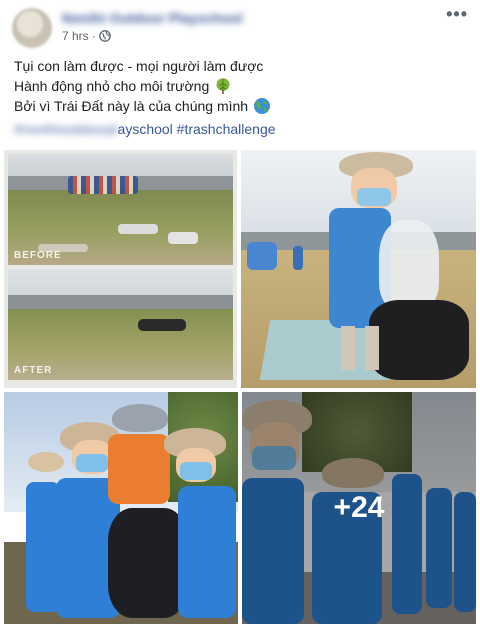 The image size is (480, 627). I want to click on page-name-link: Nonihi Outdoor Playschool, so click(152, 18).